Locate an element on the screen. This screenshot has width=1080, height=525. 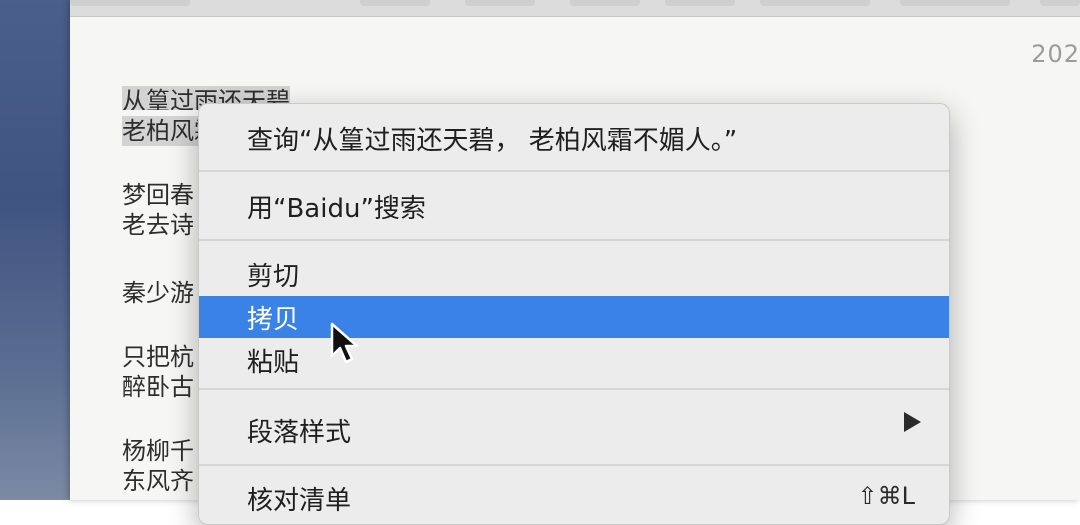
window-toolbar is located at coordinates (575, 8).